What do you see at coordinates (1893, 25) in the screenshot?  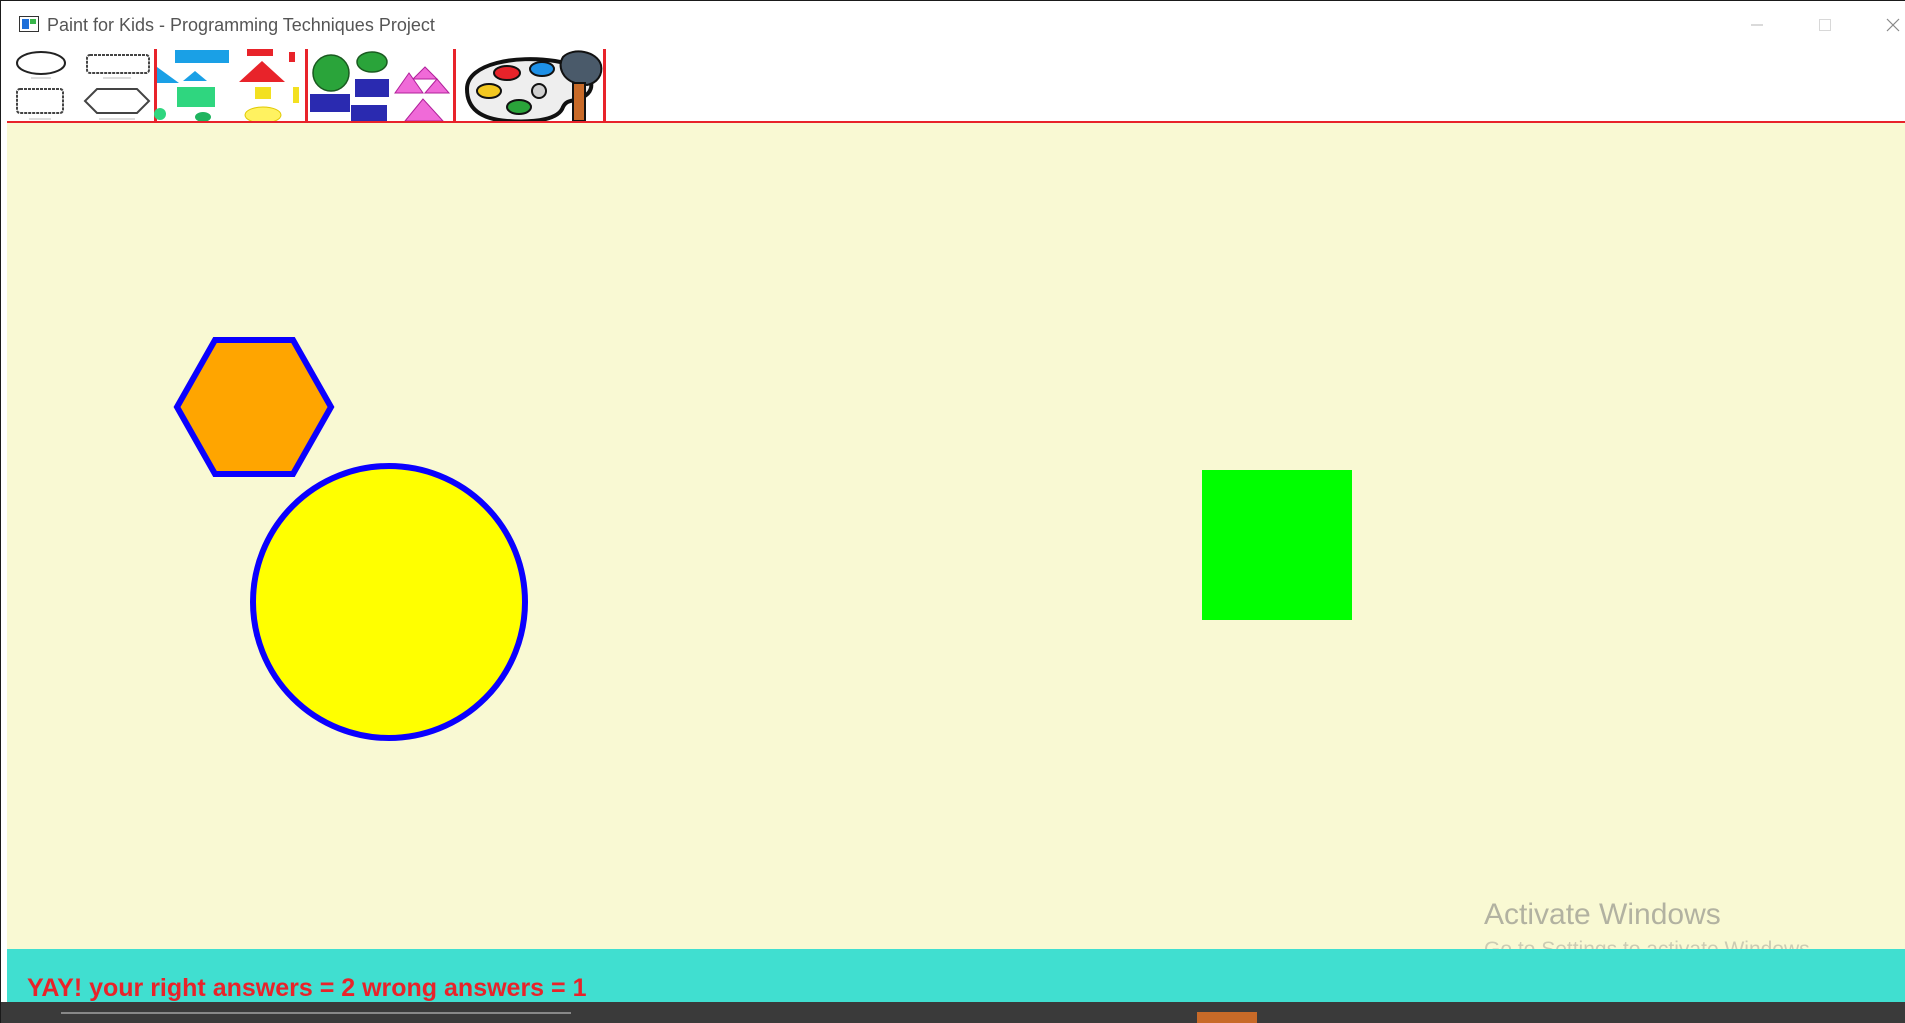 I see `close-icon` at bounding box center [1893, 25].